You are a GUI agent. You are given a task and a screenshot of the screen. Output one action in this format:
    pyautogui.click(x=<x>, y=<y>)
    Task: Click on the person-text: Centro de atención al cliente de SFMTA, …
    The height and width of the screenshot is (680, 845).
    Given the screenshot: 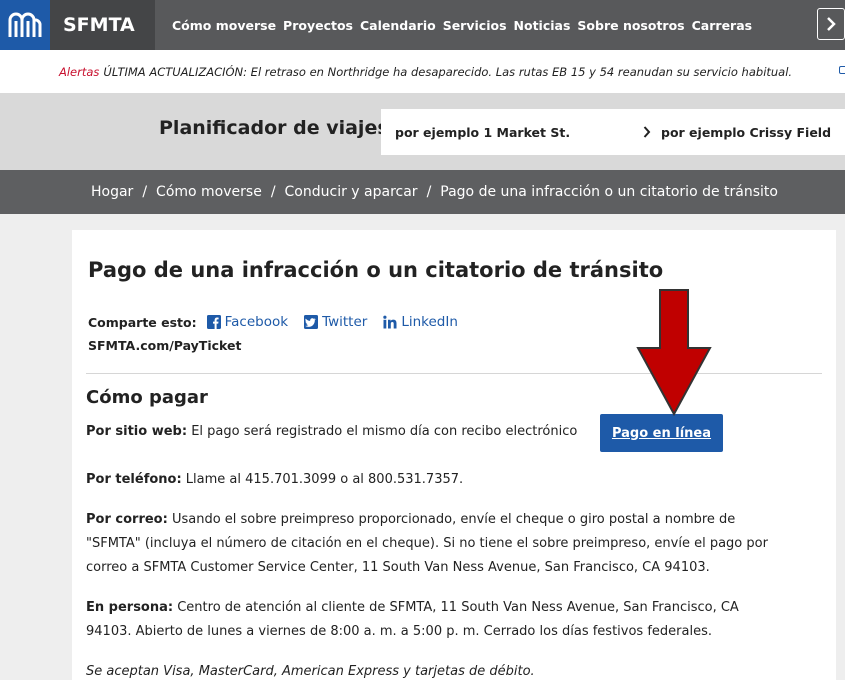 What is the action you would take?
    pyautogui.click(x=412, y=619)
    